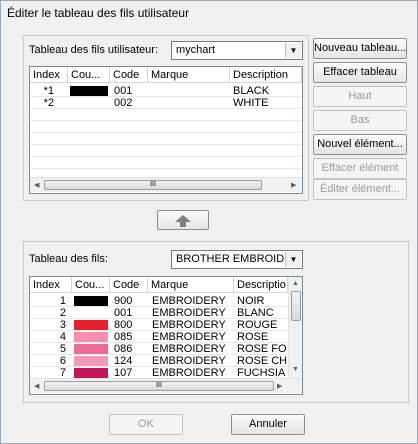 Image resolution: width=418 pixels, height=444 pixels. Describe the element at coordinates (360, 168) in the screenshot. I see `delete-item-button: Effacer élément` at that location.